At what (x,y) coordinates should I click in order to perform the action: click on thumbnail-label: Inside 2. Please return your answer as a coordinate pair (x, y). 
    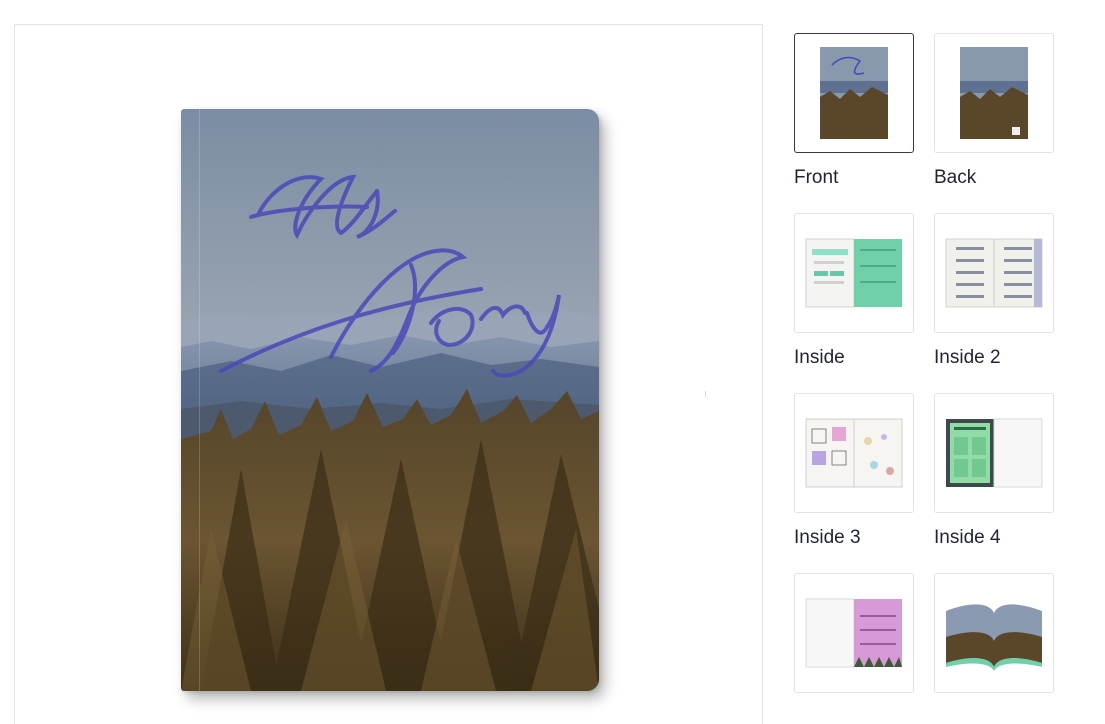
    Looking at the image, I should click on (967, 357).